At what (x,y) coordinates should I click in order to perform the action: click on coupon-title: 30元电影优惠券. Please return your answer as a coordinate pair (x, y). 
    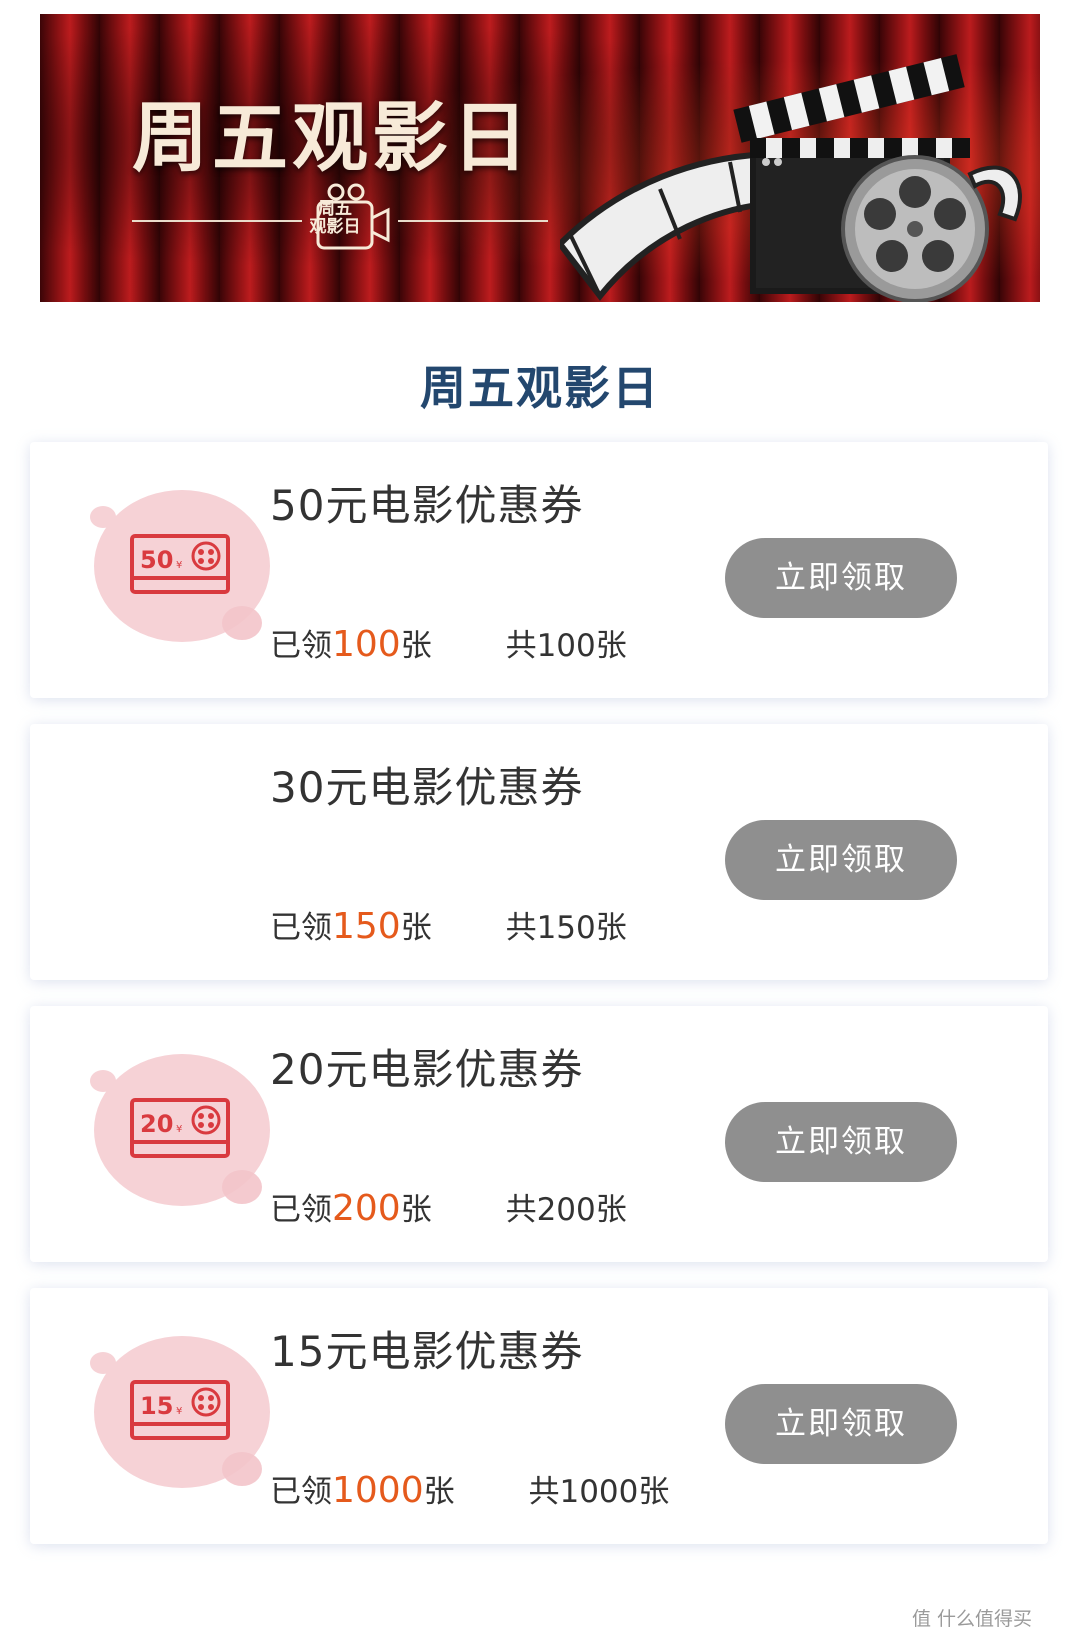
    Looking at the image, I should click on (427, 787).